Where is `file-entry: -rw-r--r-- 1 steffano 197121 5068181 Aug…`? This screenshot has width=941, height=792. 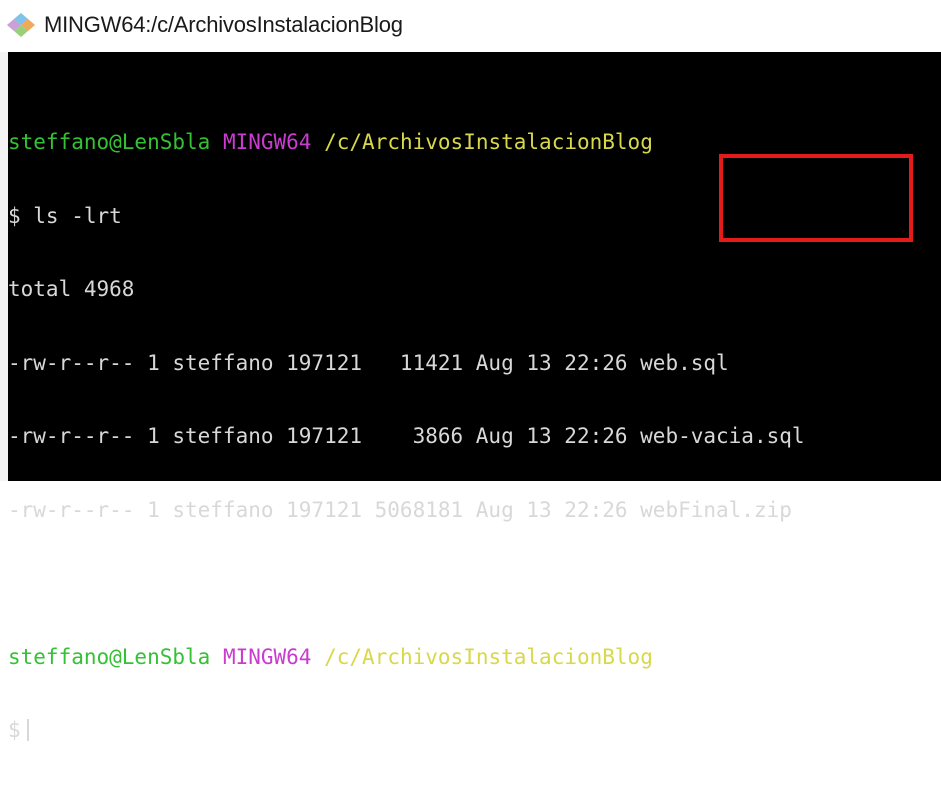 file-entry: -rw-r--r-- 1 steffano 197121 5068181 Aug… is located at coordinates (406, 510).